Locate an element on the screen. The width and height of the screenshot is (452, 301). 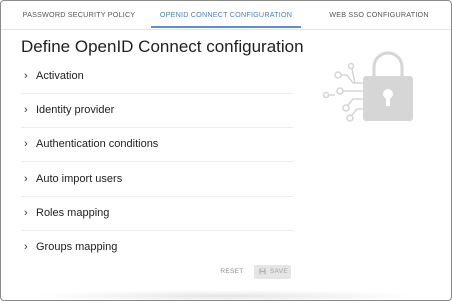
save-button: SAVE is located at coordinates (272, 272).